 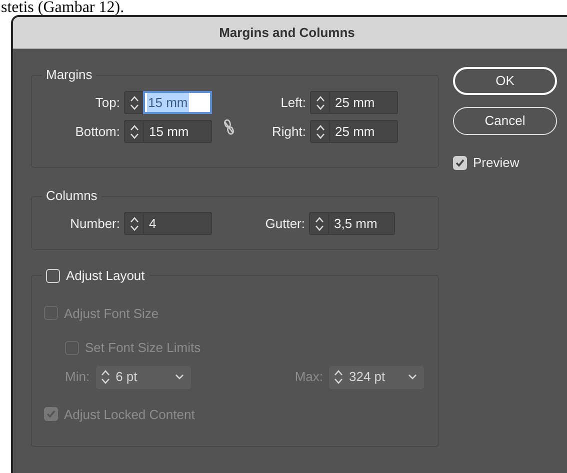 I want to click on checkbox-label: Set Font Size Limits, so click(x=143, y=348).